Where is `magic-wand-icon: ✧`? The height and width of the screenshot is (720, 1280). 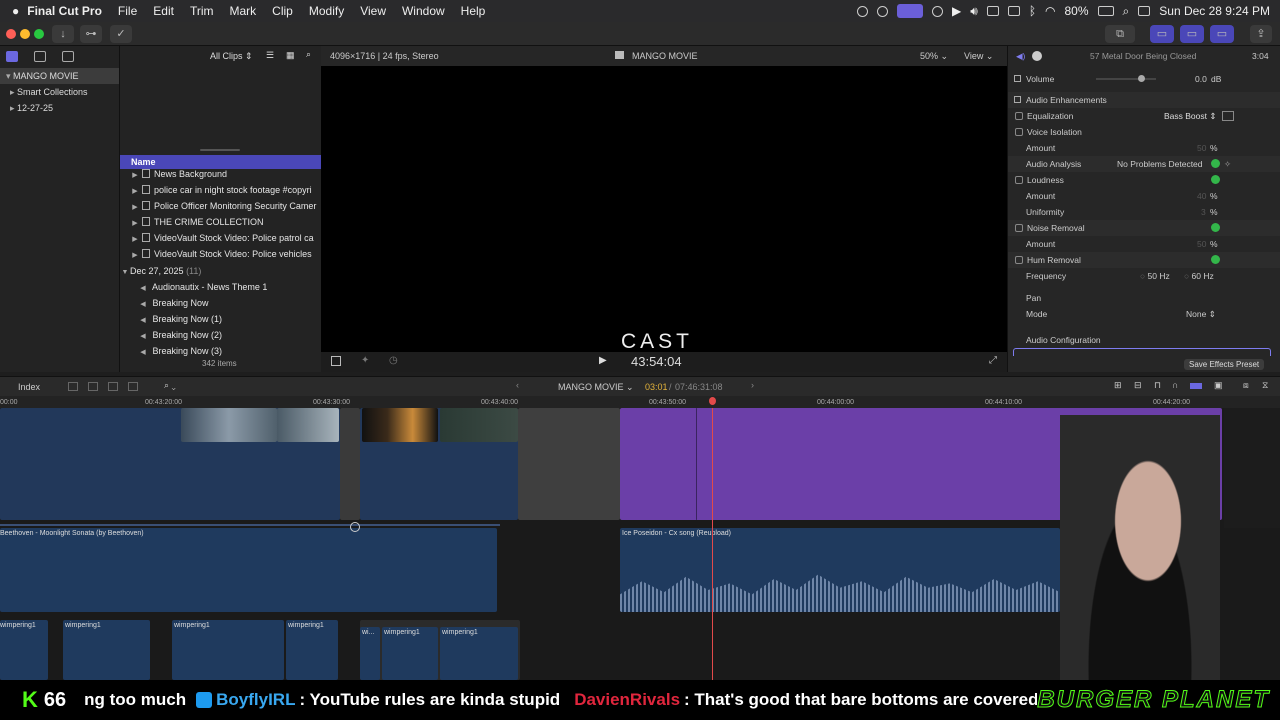 magic-wand-icon: ✧ is located at coordinates (1227, 164).